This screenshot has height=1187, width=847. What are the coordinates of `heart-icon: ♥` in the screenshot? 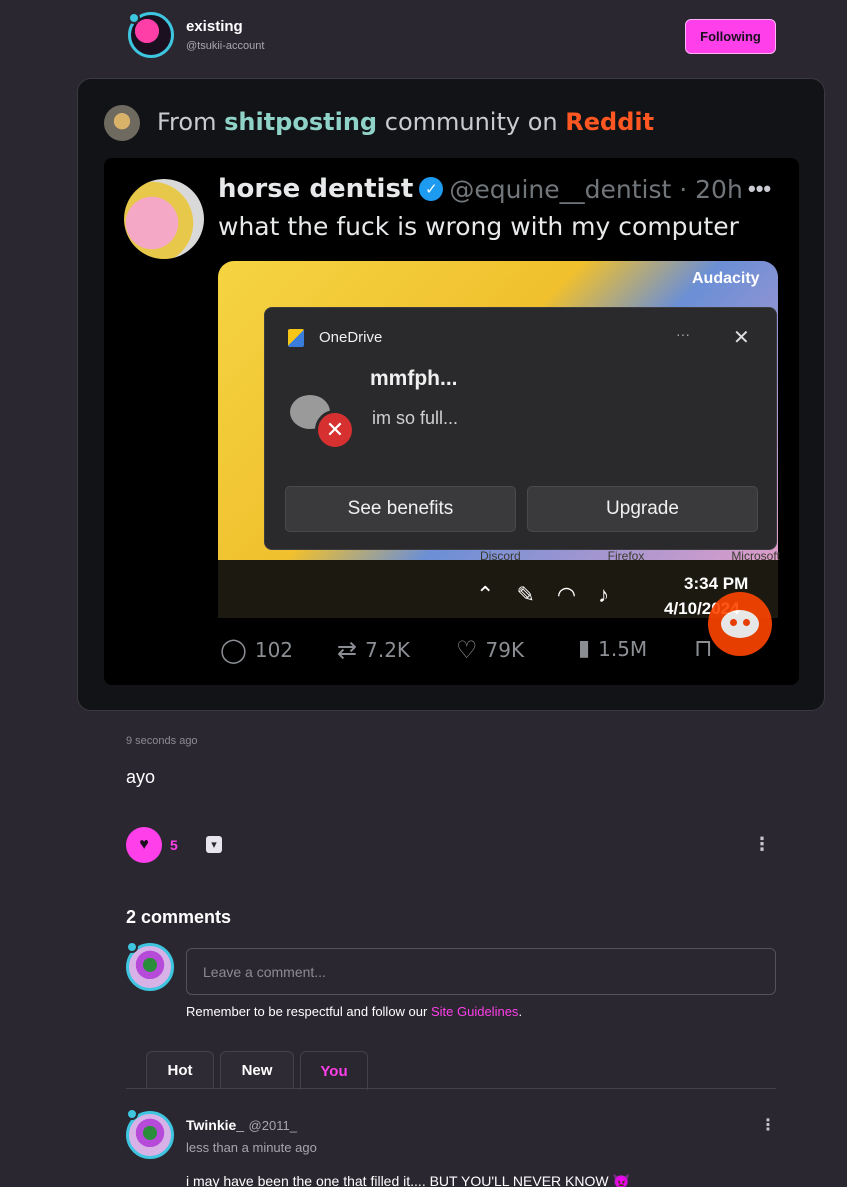 It's located at (144, 844).